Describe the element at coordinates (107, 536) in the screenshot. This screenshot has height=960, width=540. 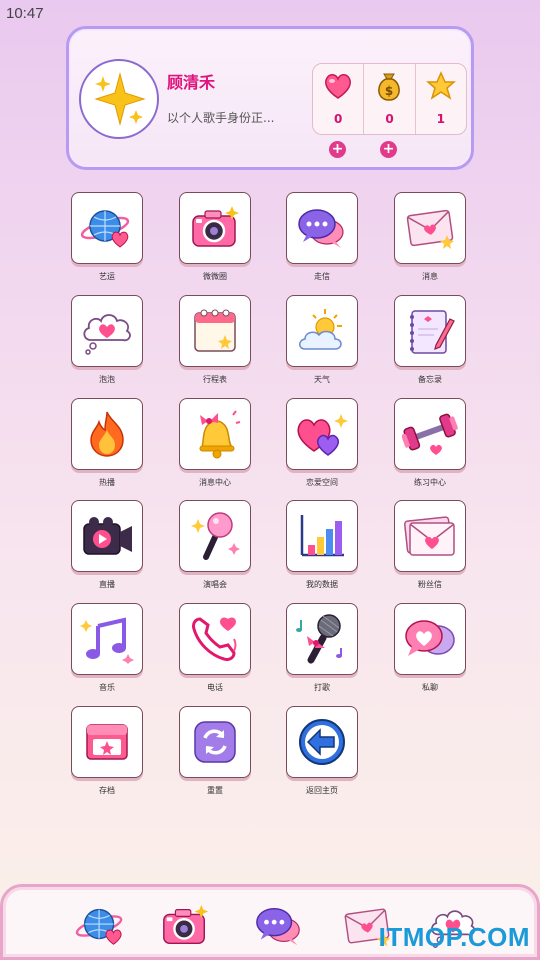
I see `video-camera-icon` at that location.